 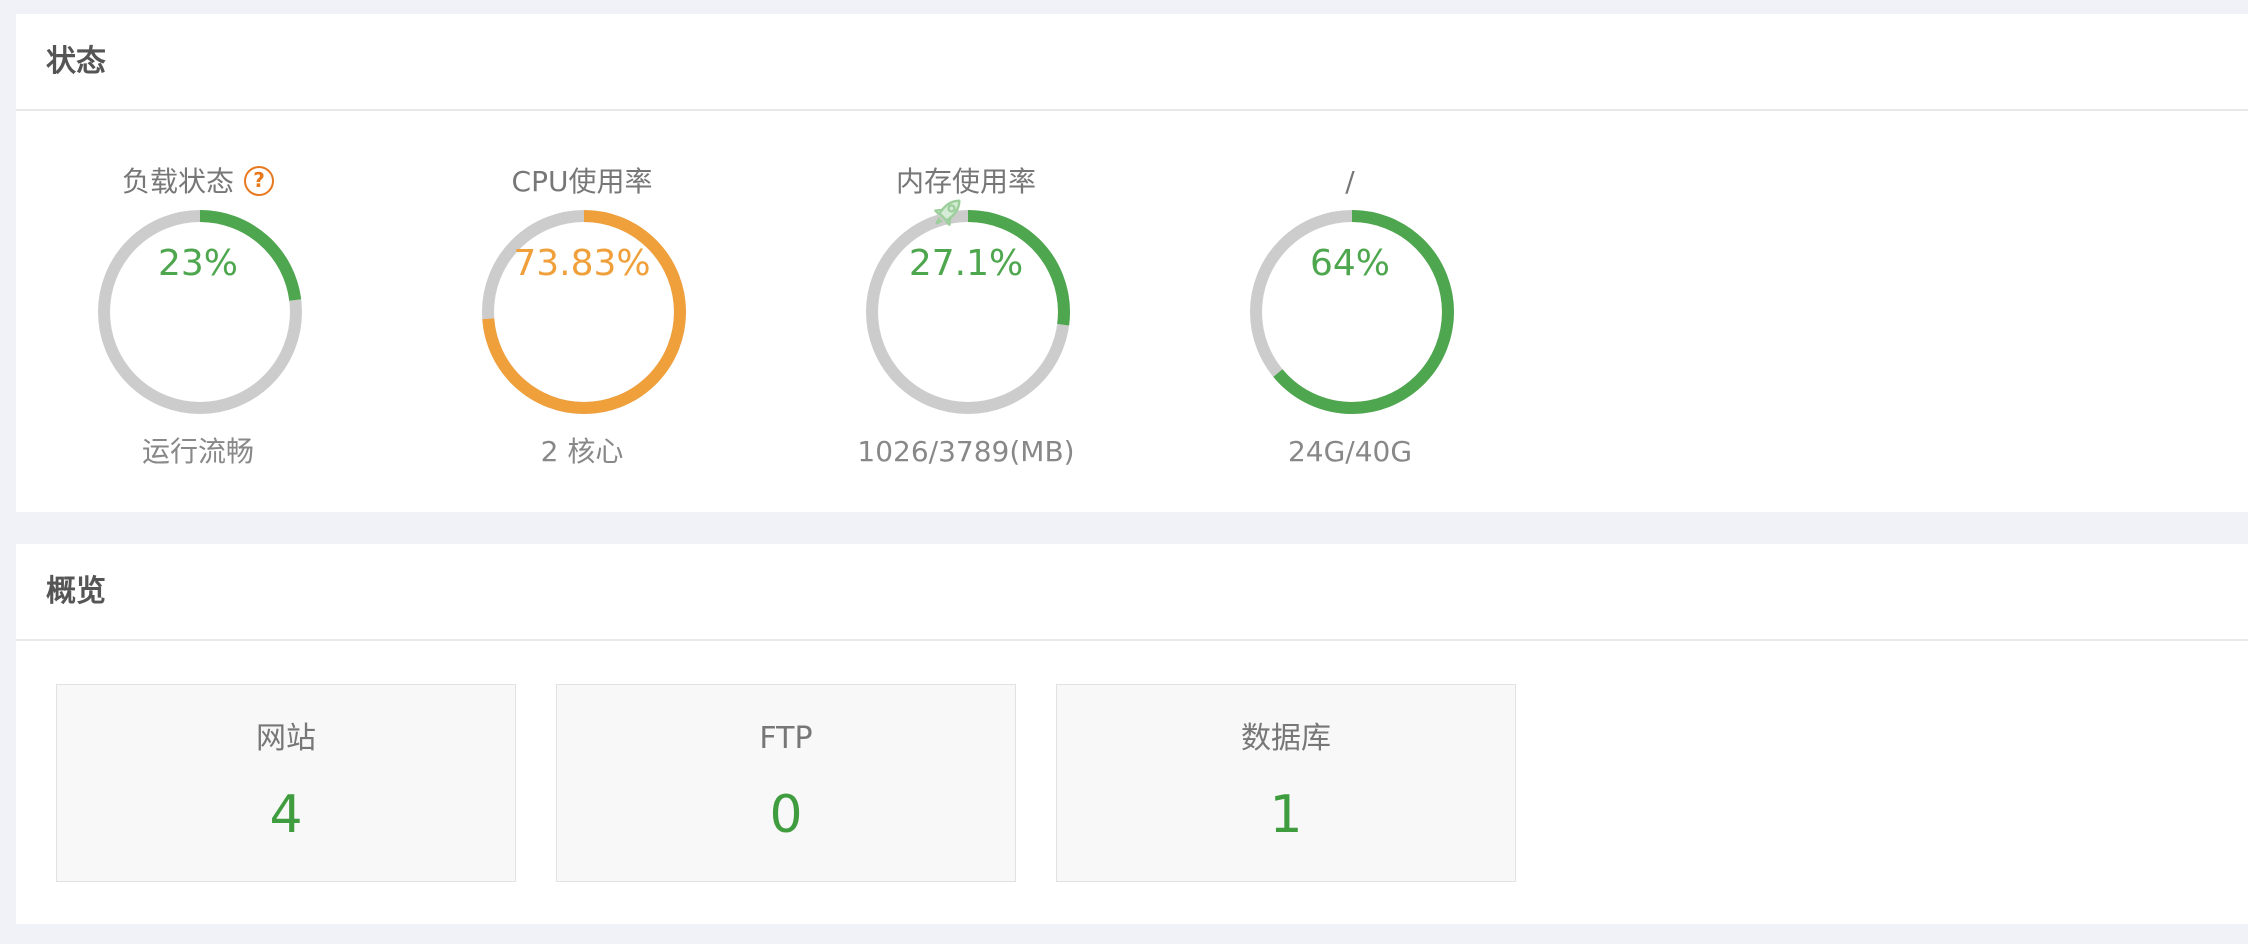 I want to click on load-status-ring, so click(x=200, y=312).